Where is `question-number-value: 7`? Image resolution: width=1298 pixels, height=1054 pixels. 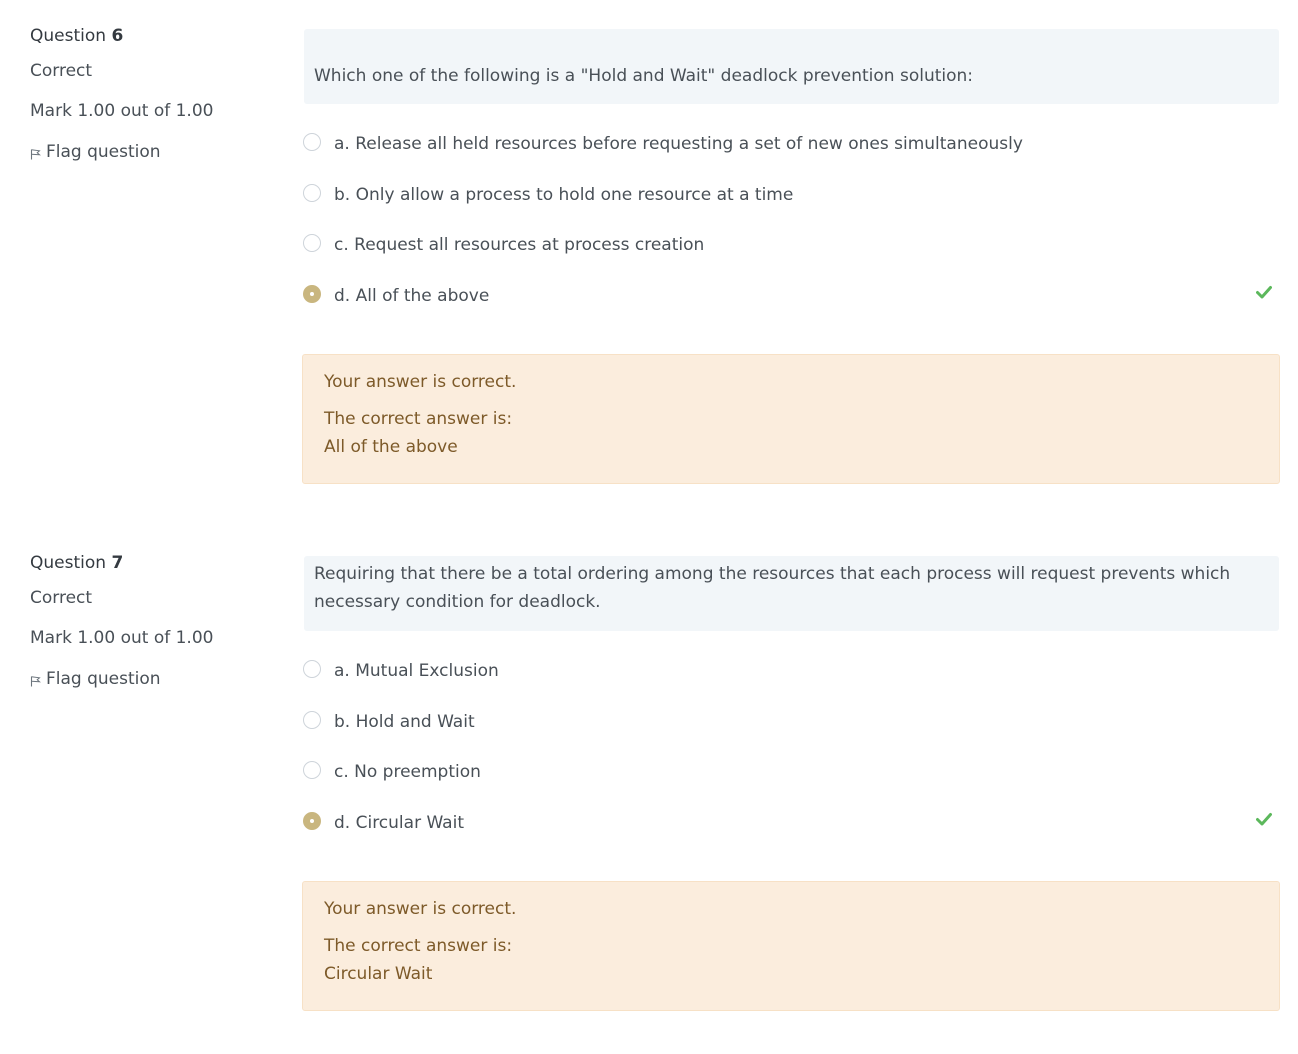 question-number-value: 7 is located at coordinates (117, 563).